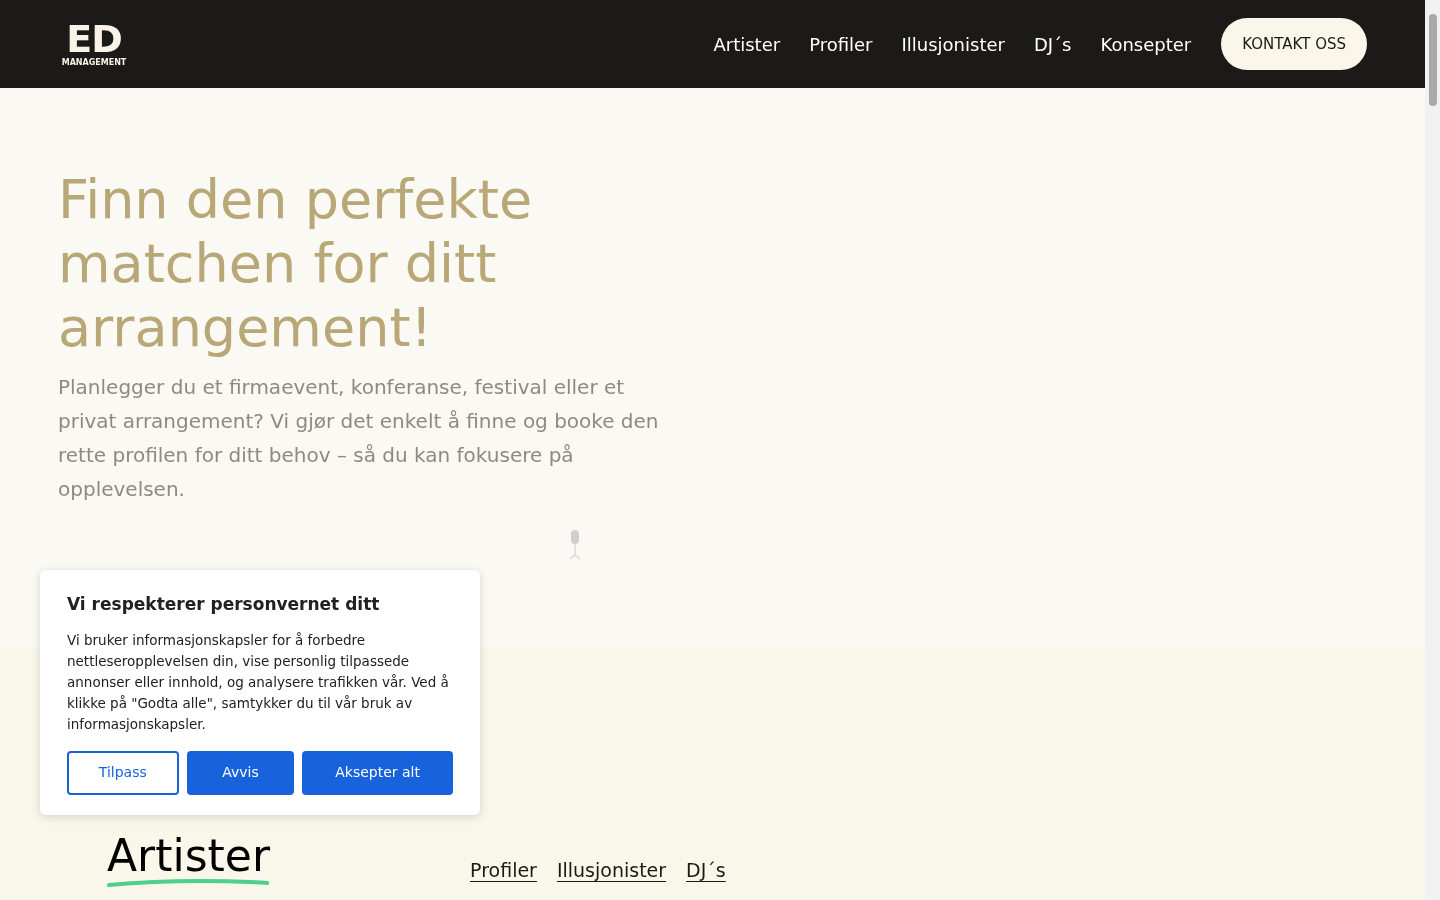 This screenshot has height=900, width=1440. What do you see at coordinates (296, 264) in the screenshot?
I see `hero-heading: Finn den perfekte matchen for ditt arrangement!` at bounding box center [296, 264].